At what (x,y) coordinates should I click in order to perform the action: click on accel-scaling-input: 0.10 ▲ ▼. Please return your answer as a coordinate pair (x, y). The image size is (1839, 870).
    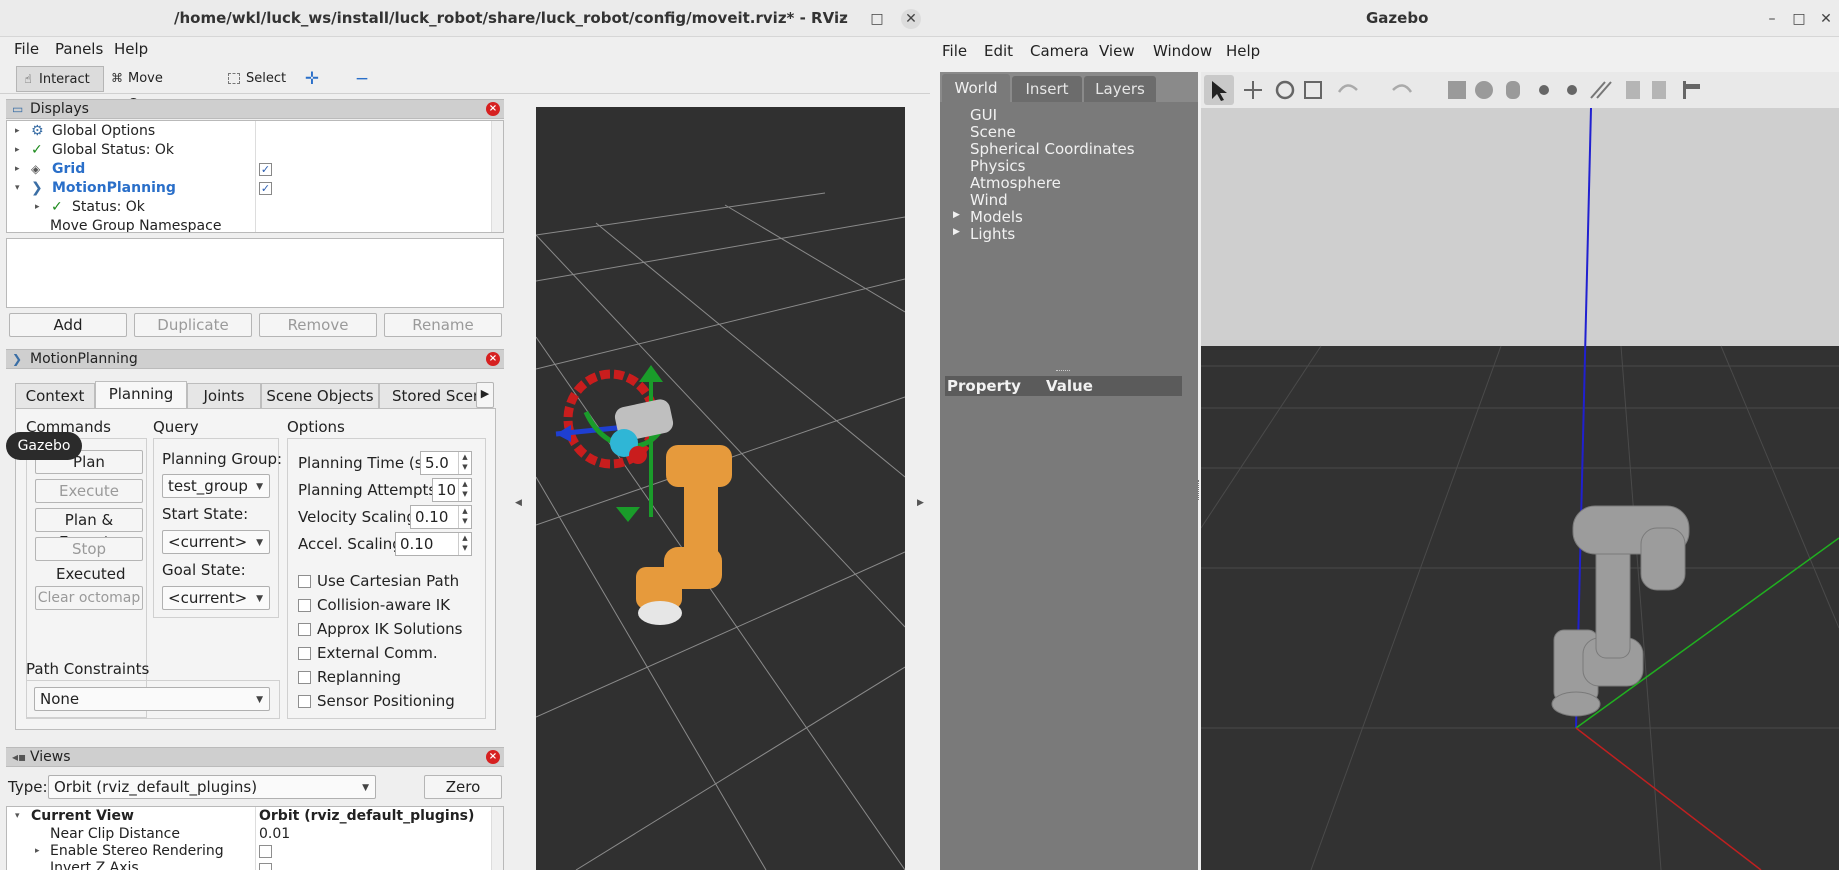
    Looking at the image, I should click on (433, 544).